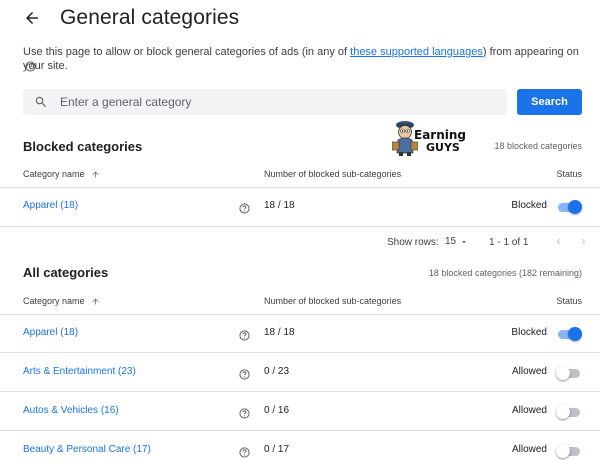  I want to click on category-link: Autos & Vehicles (16), so click(71, 410).